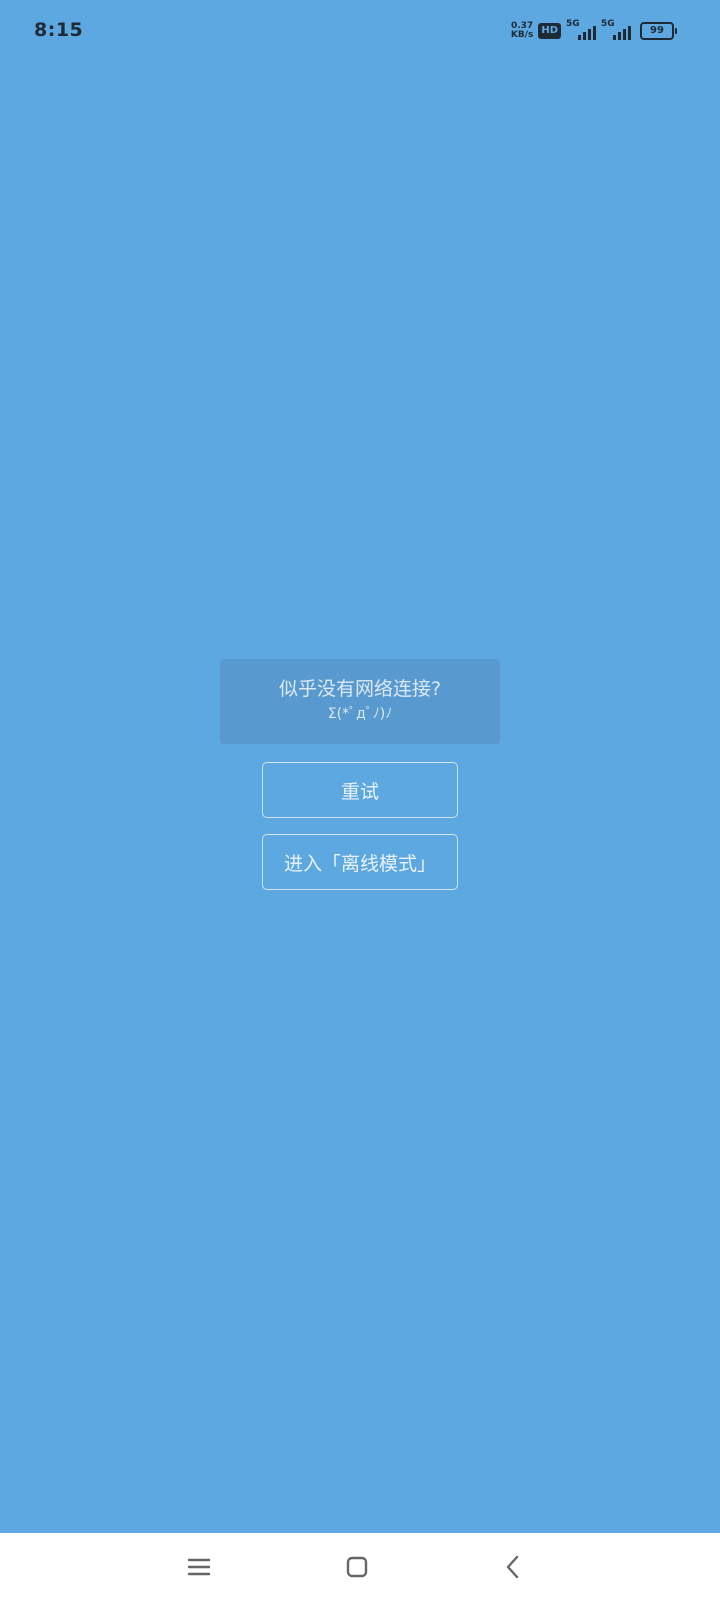  I want to click on sim2-network-type: 5G, so click(608, 24).